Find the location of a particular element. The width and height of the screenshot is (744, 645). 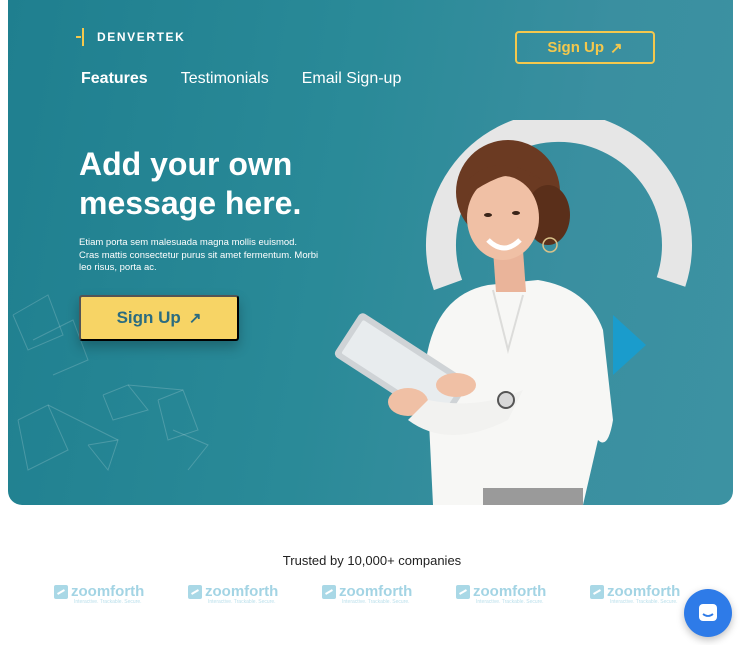

header-signup-label: Sign Up is located at coordinates (576, 47).